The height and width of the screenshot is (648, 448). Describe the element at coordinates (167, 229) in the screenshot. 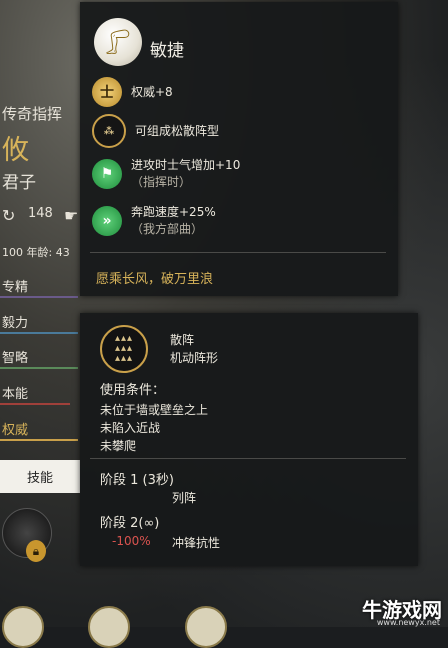

I see `trait-subtext: （我方部曲）` at that location.